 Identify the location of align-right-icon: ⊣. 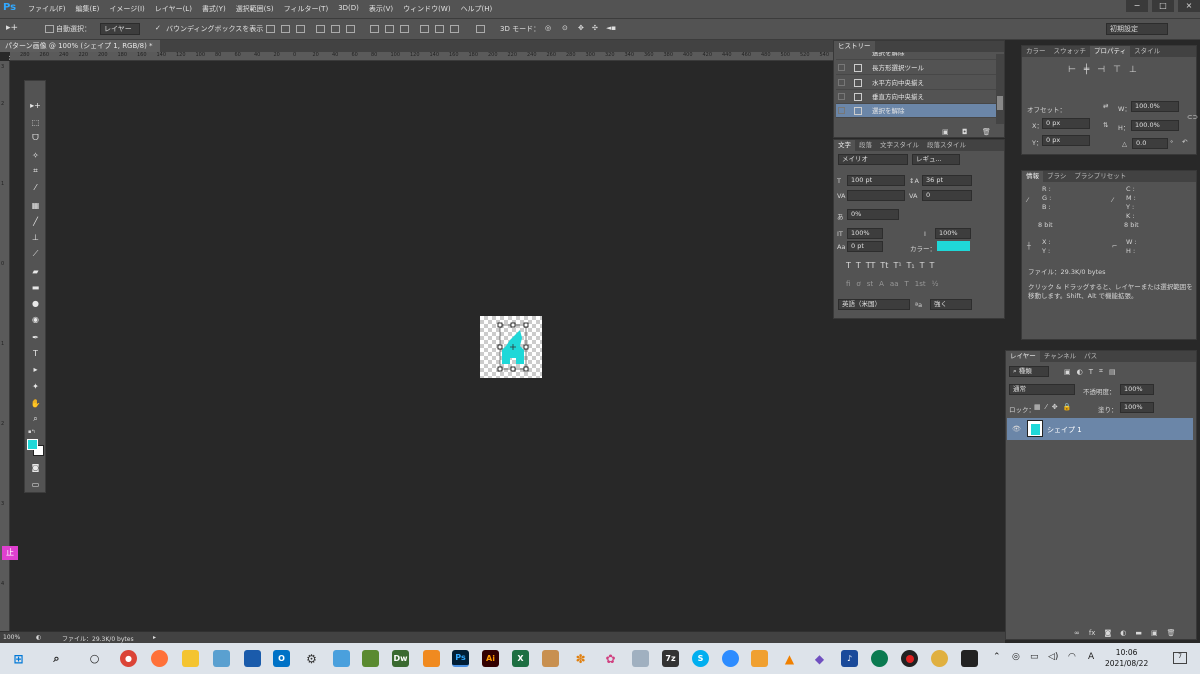
(1101, 70).